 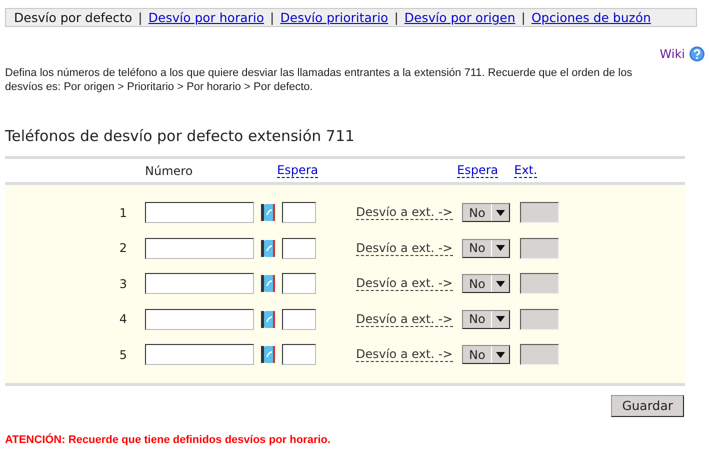 What do you see at coordinates (122, 319) in the screenshot?
I see `row-number: 4` at bounding box center [122, 319].